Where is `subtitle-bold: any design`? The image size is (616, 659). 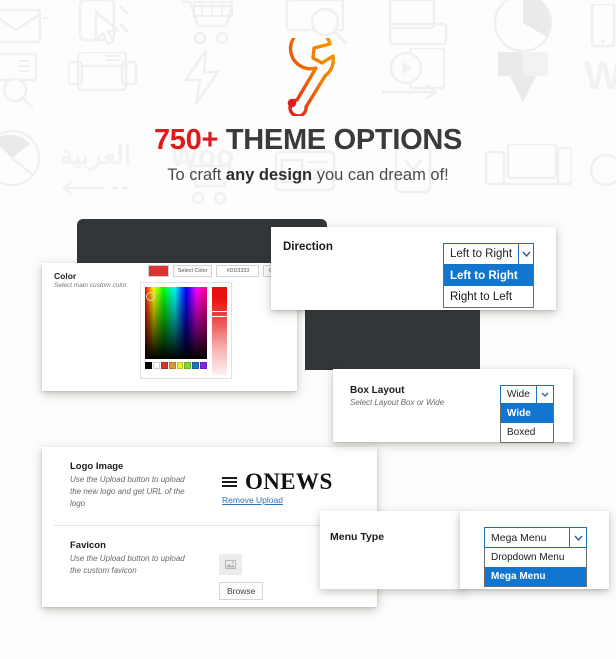 subtitle-bold: any design is located at coordinates (269, 175).